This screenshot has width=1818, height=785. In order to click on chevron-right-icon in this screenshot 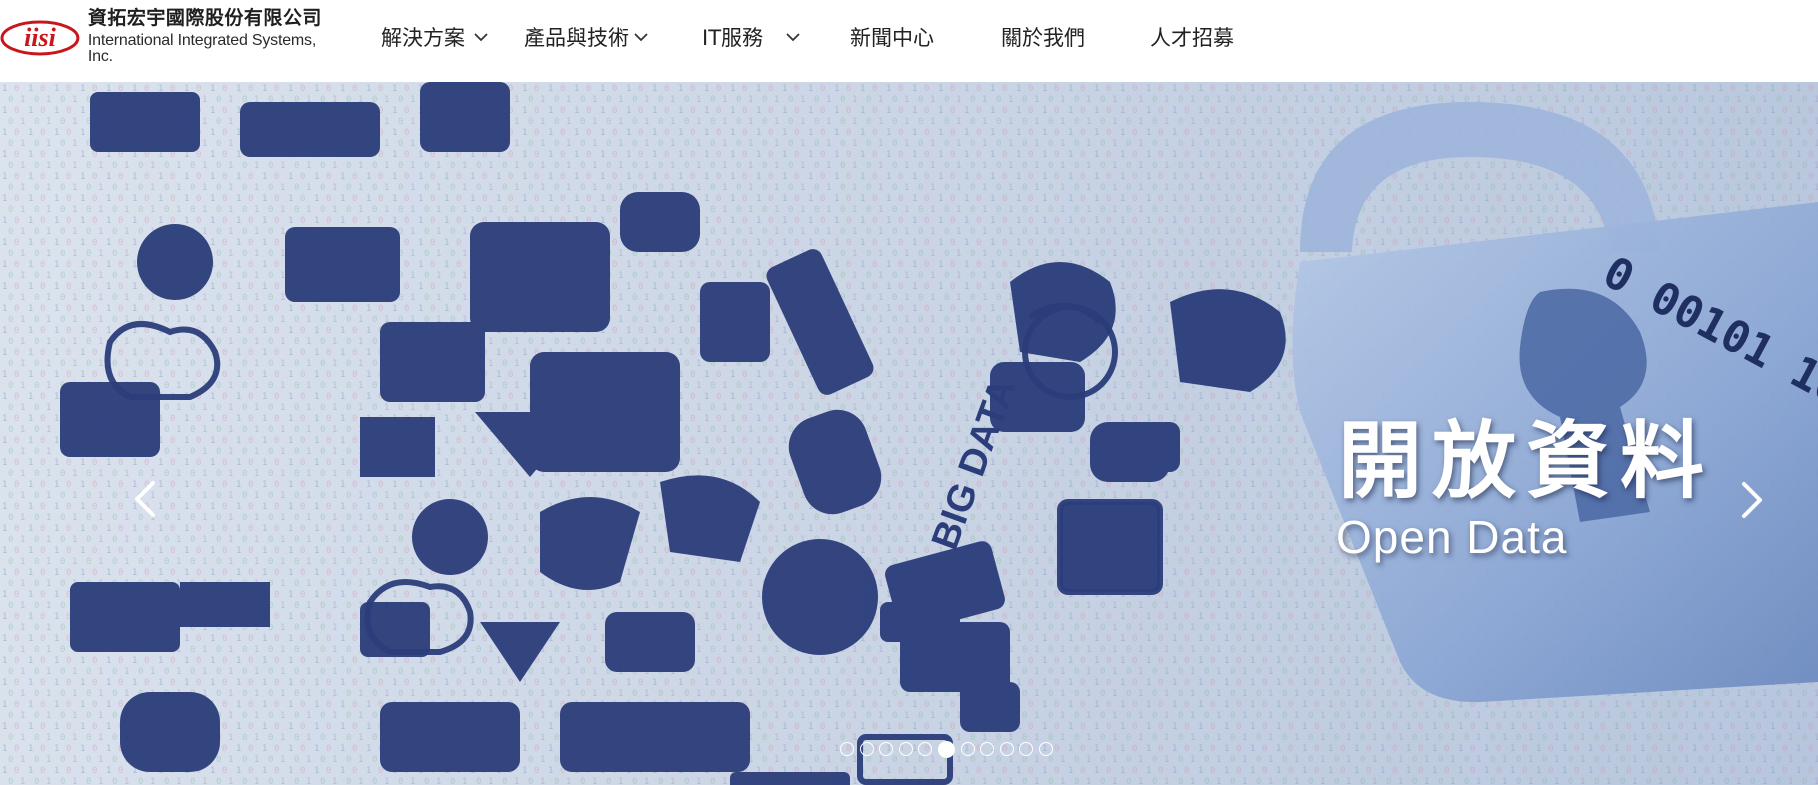, I will do `click(1752, 500)`.